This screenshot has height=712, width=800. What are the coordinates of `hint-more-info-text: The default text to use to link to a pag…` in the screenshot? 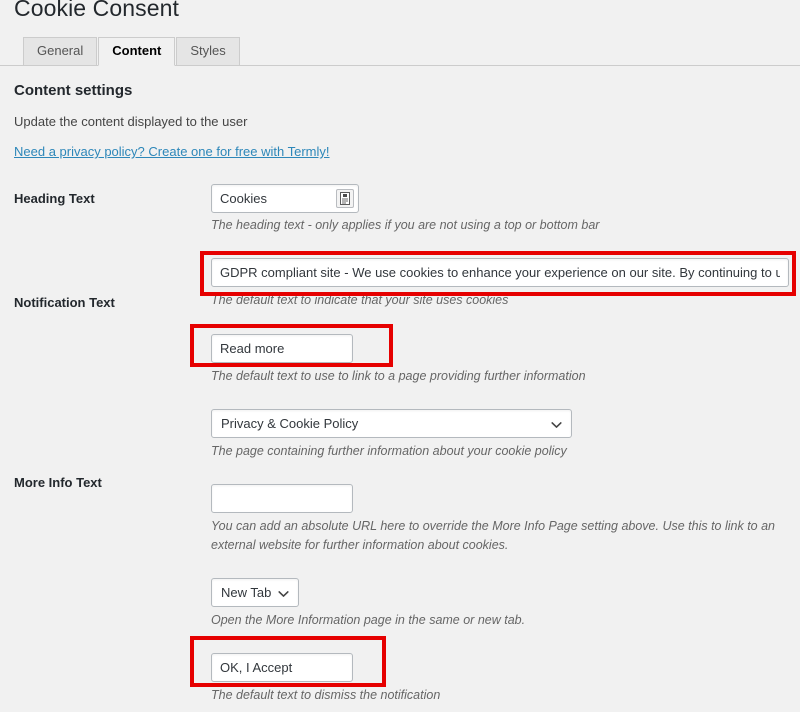 It's located at (398, 376).